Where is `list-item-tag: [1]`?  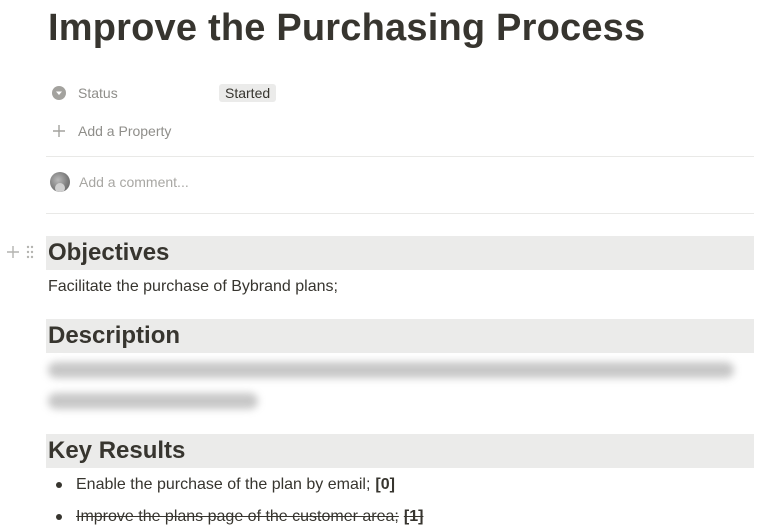 list-item-tag: [1] is located at coordinates (413, 516).